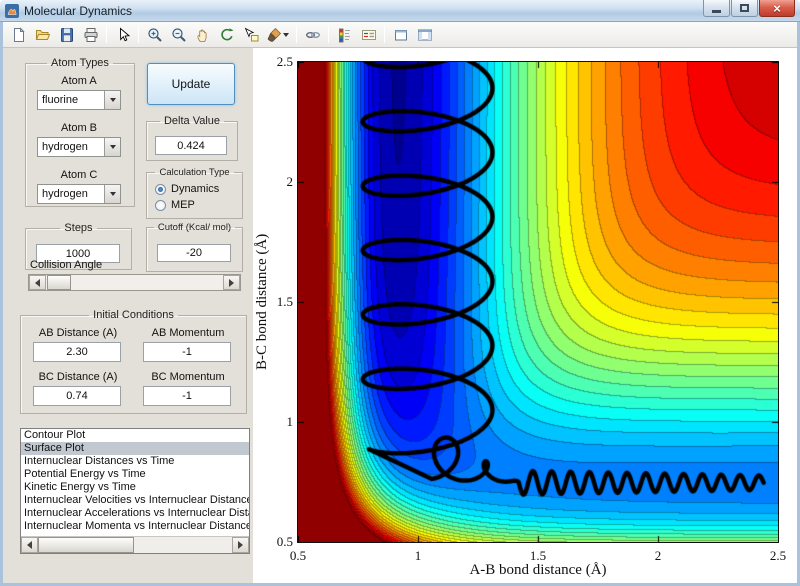  I want to click on plot-type-option: Internuclear Distances vs Time, so click(135, 461).